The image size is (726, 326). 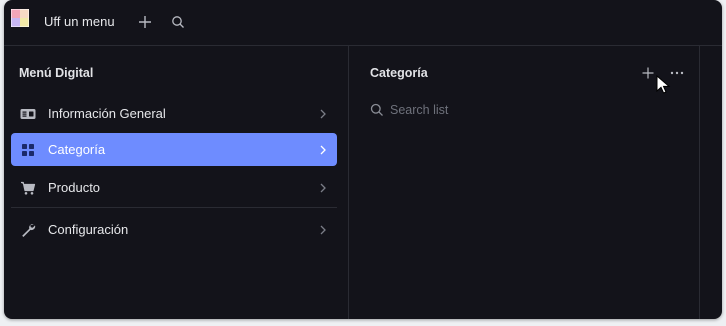 What do you see at coordinates (145, 22) in the screenshot?
I see `plus-icon` at bounding box center [145, 22].